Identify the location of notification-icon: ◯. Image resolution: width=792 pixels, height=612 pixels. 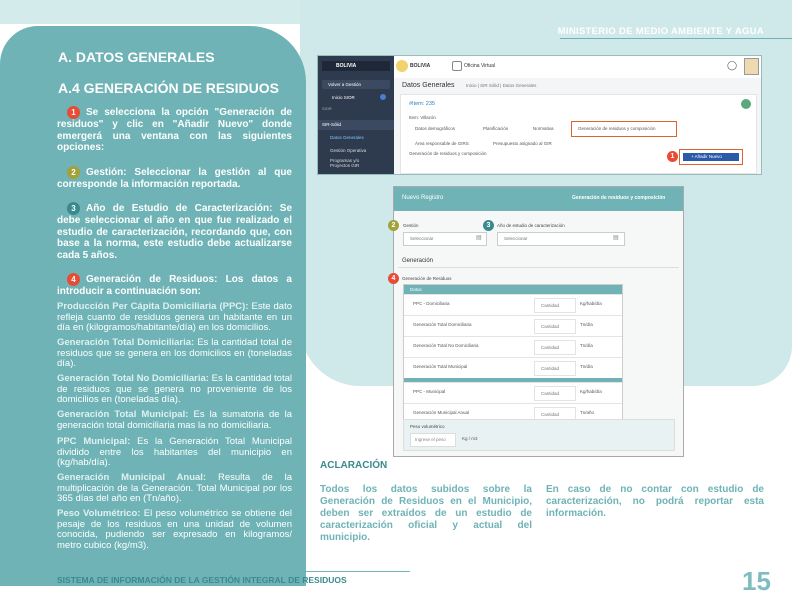
(732, 65).